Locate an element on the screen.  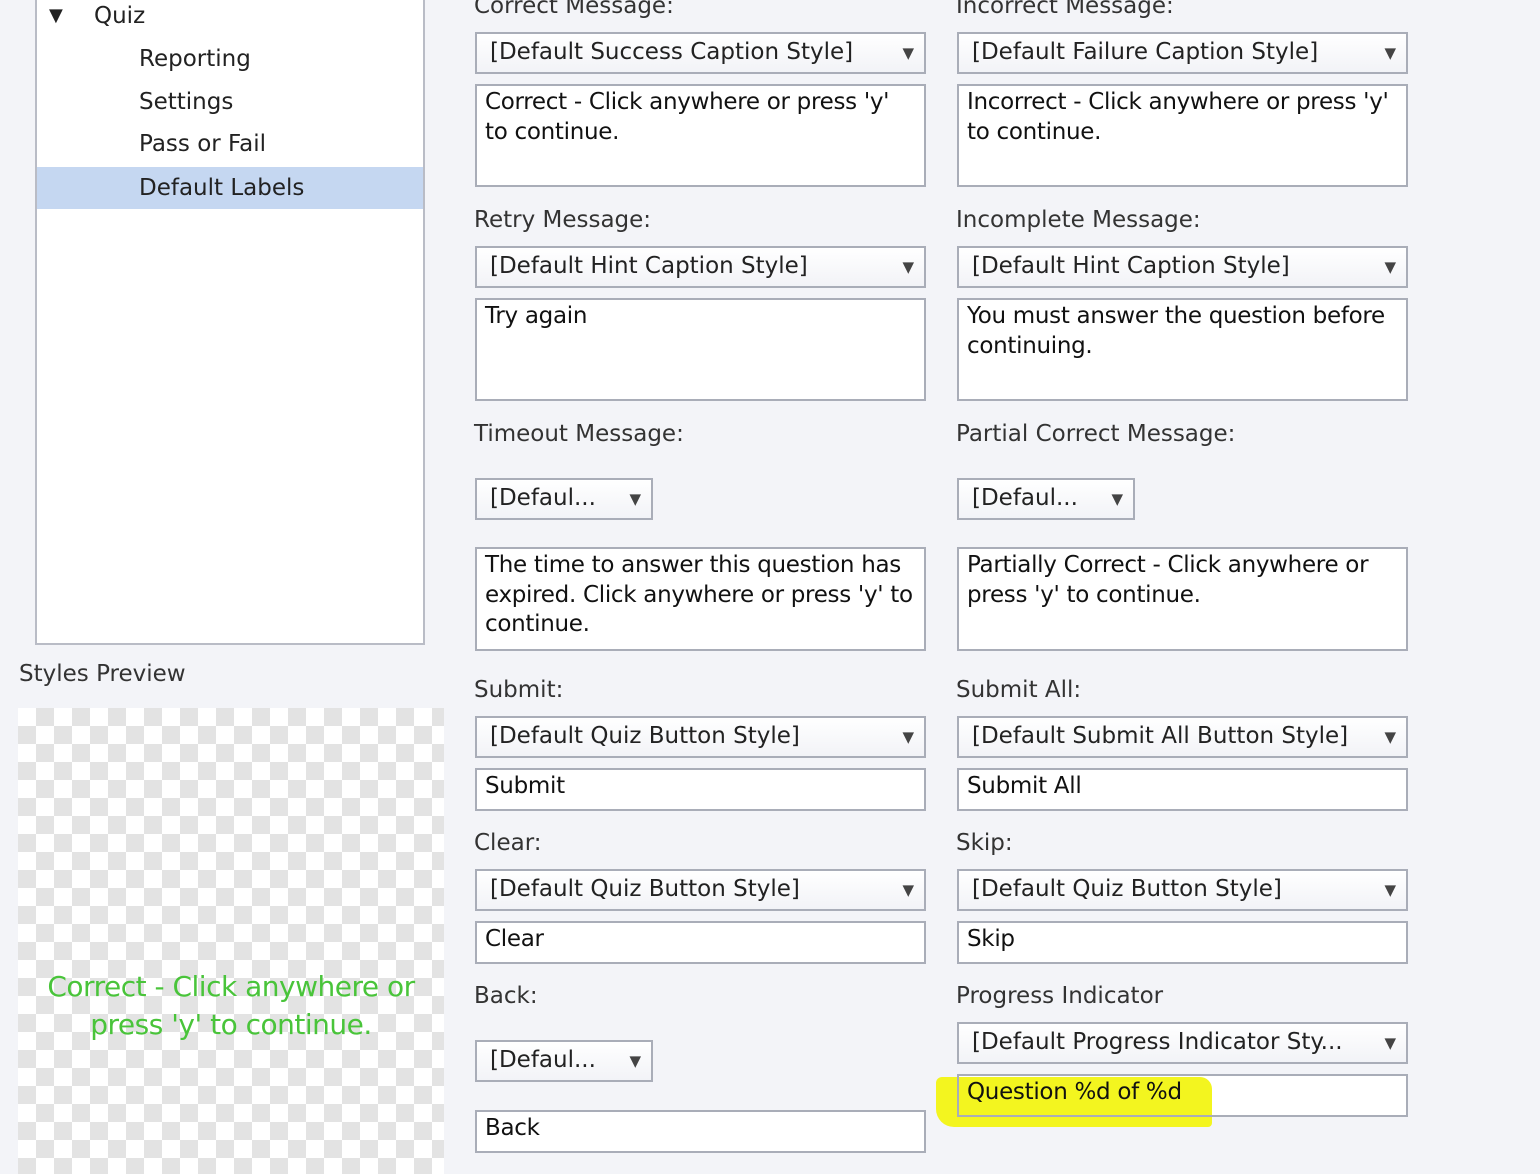
partial-correct-message-label: Partial Correct Message: is located at coordinates (1096, 434).